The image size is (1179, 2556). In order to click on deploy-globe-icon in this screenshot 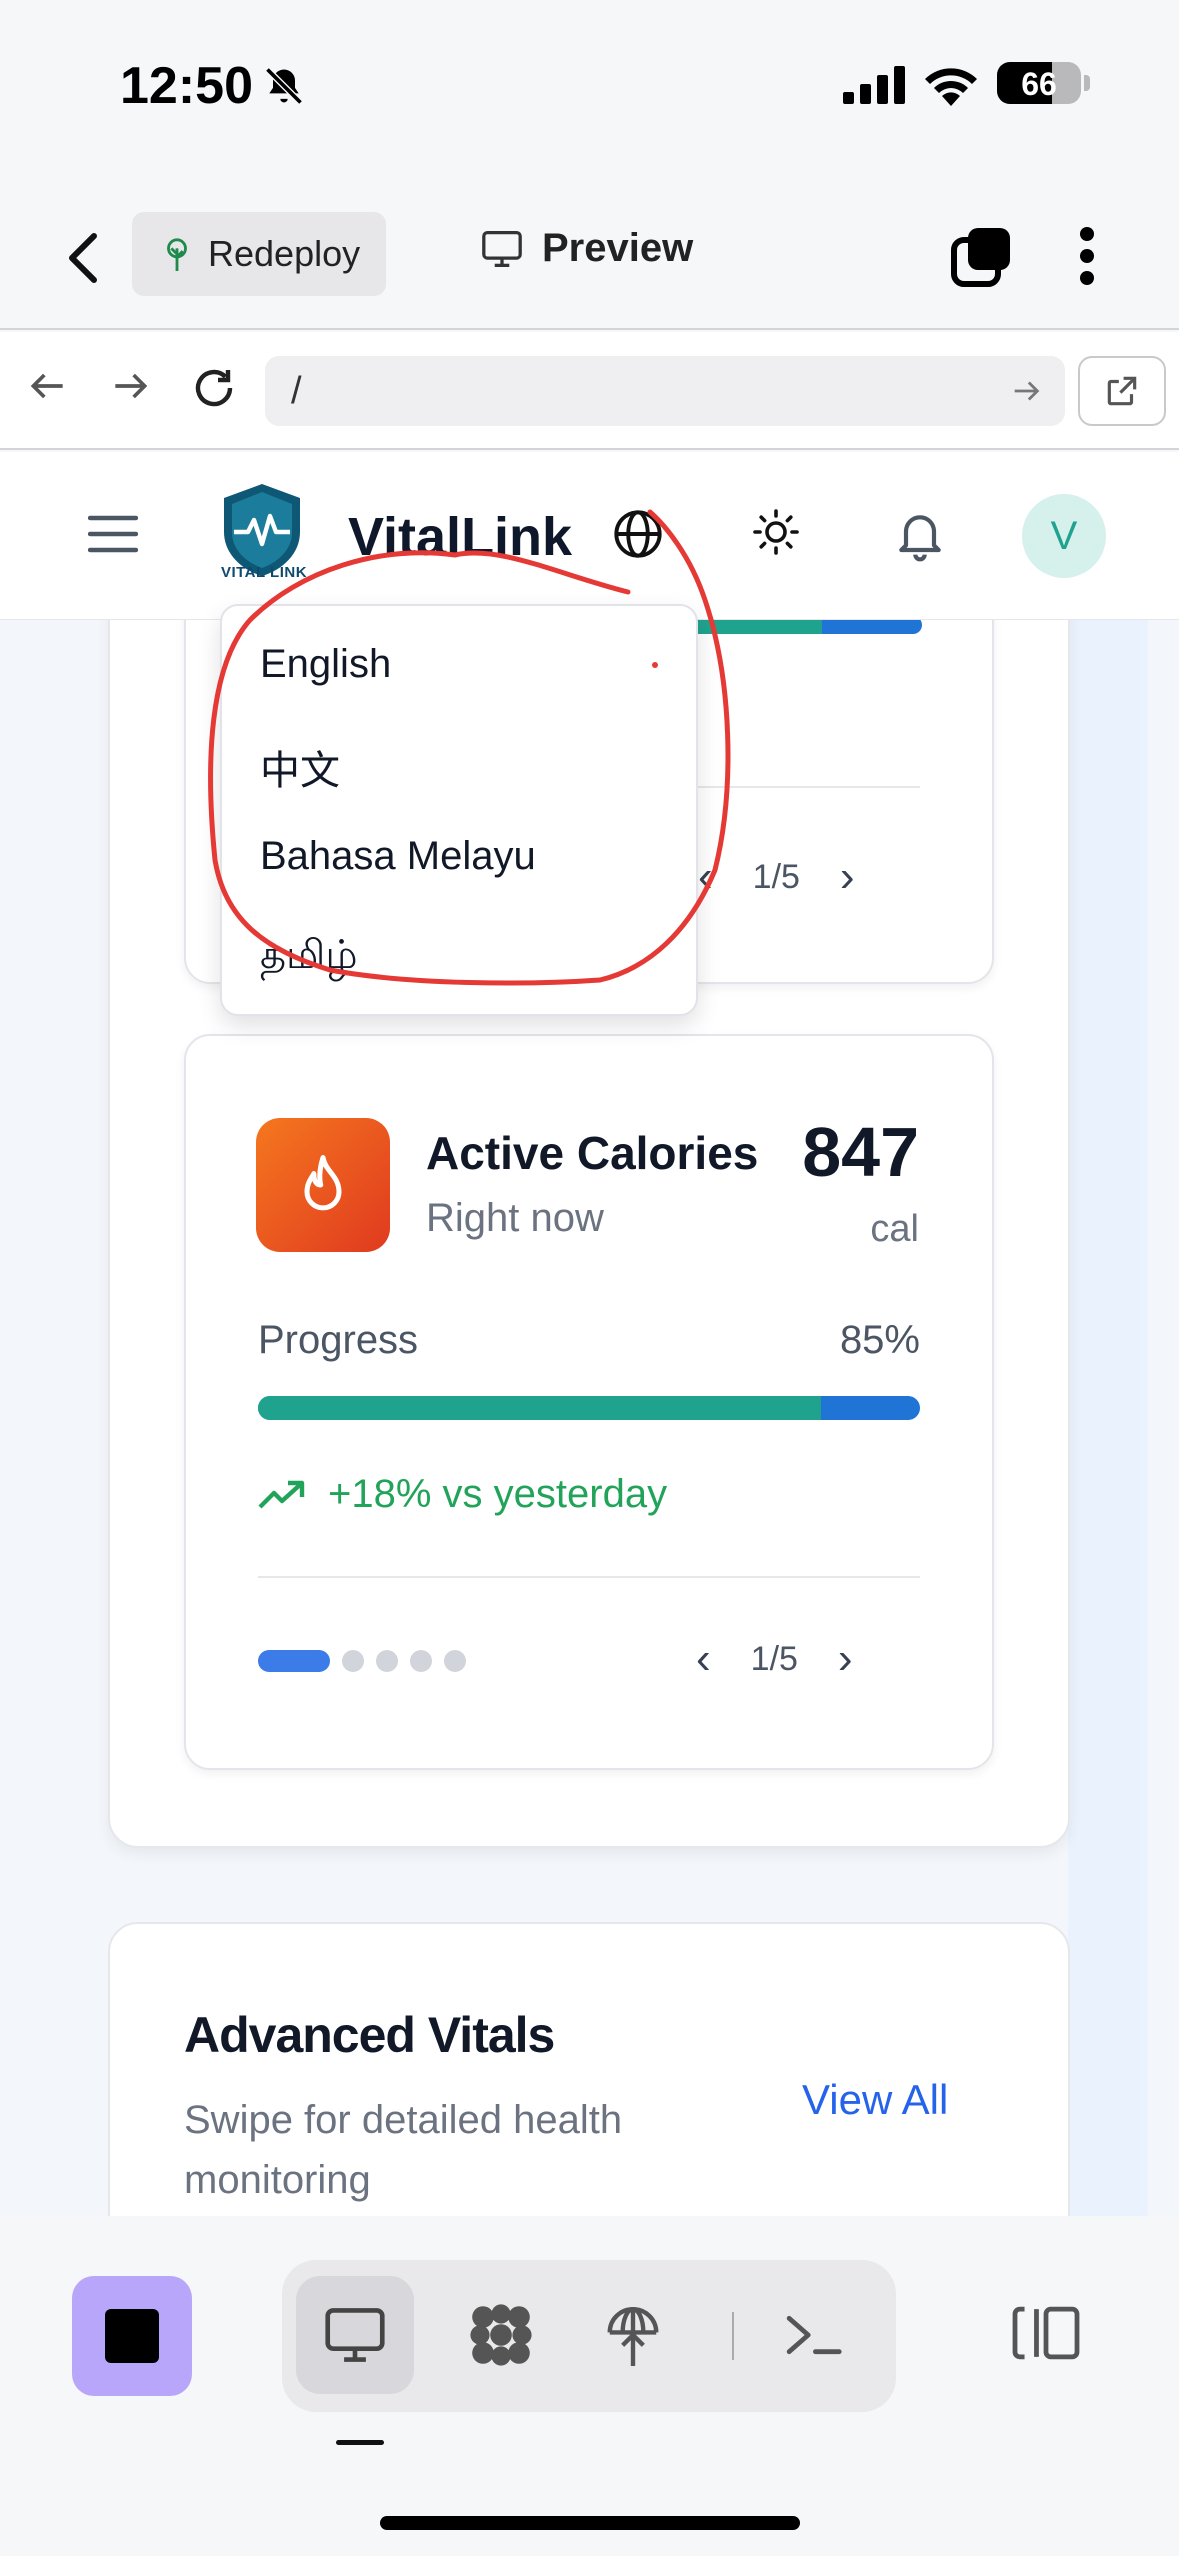, I will do `click(633, 2336)`.